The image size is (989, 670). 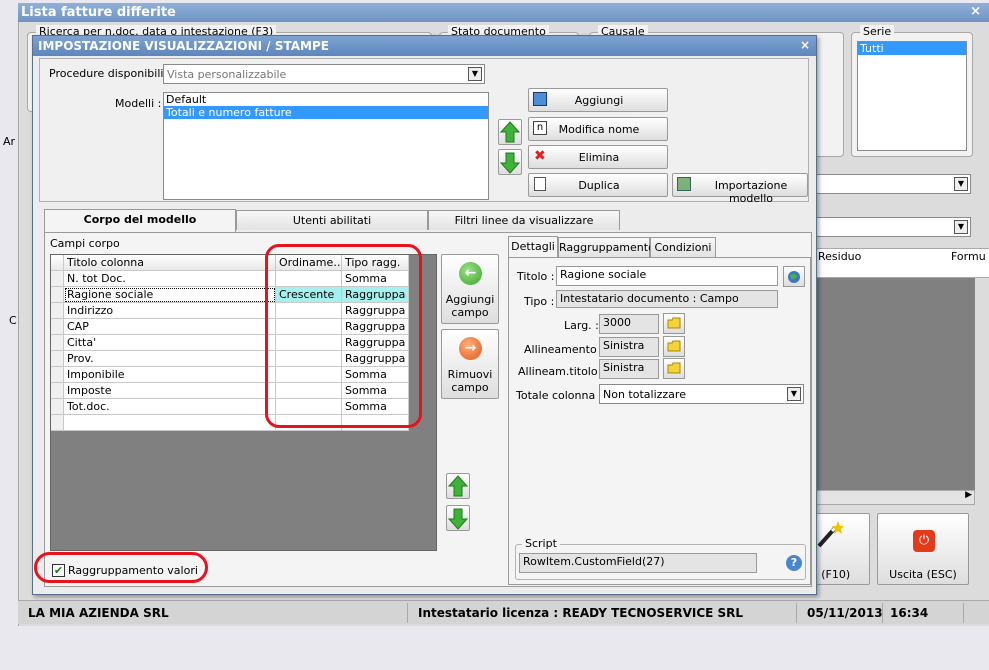 I want to click on tab-dettagli: Dettagli, so click(x=533, y=247).